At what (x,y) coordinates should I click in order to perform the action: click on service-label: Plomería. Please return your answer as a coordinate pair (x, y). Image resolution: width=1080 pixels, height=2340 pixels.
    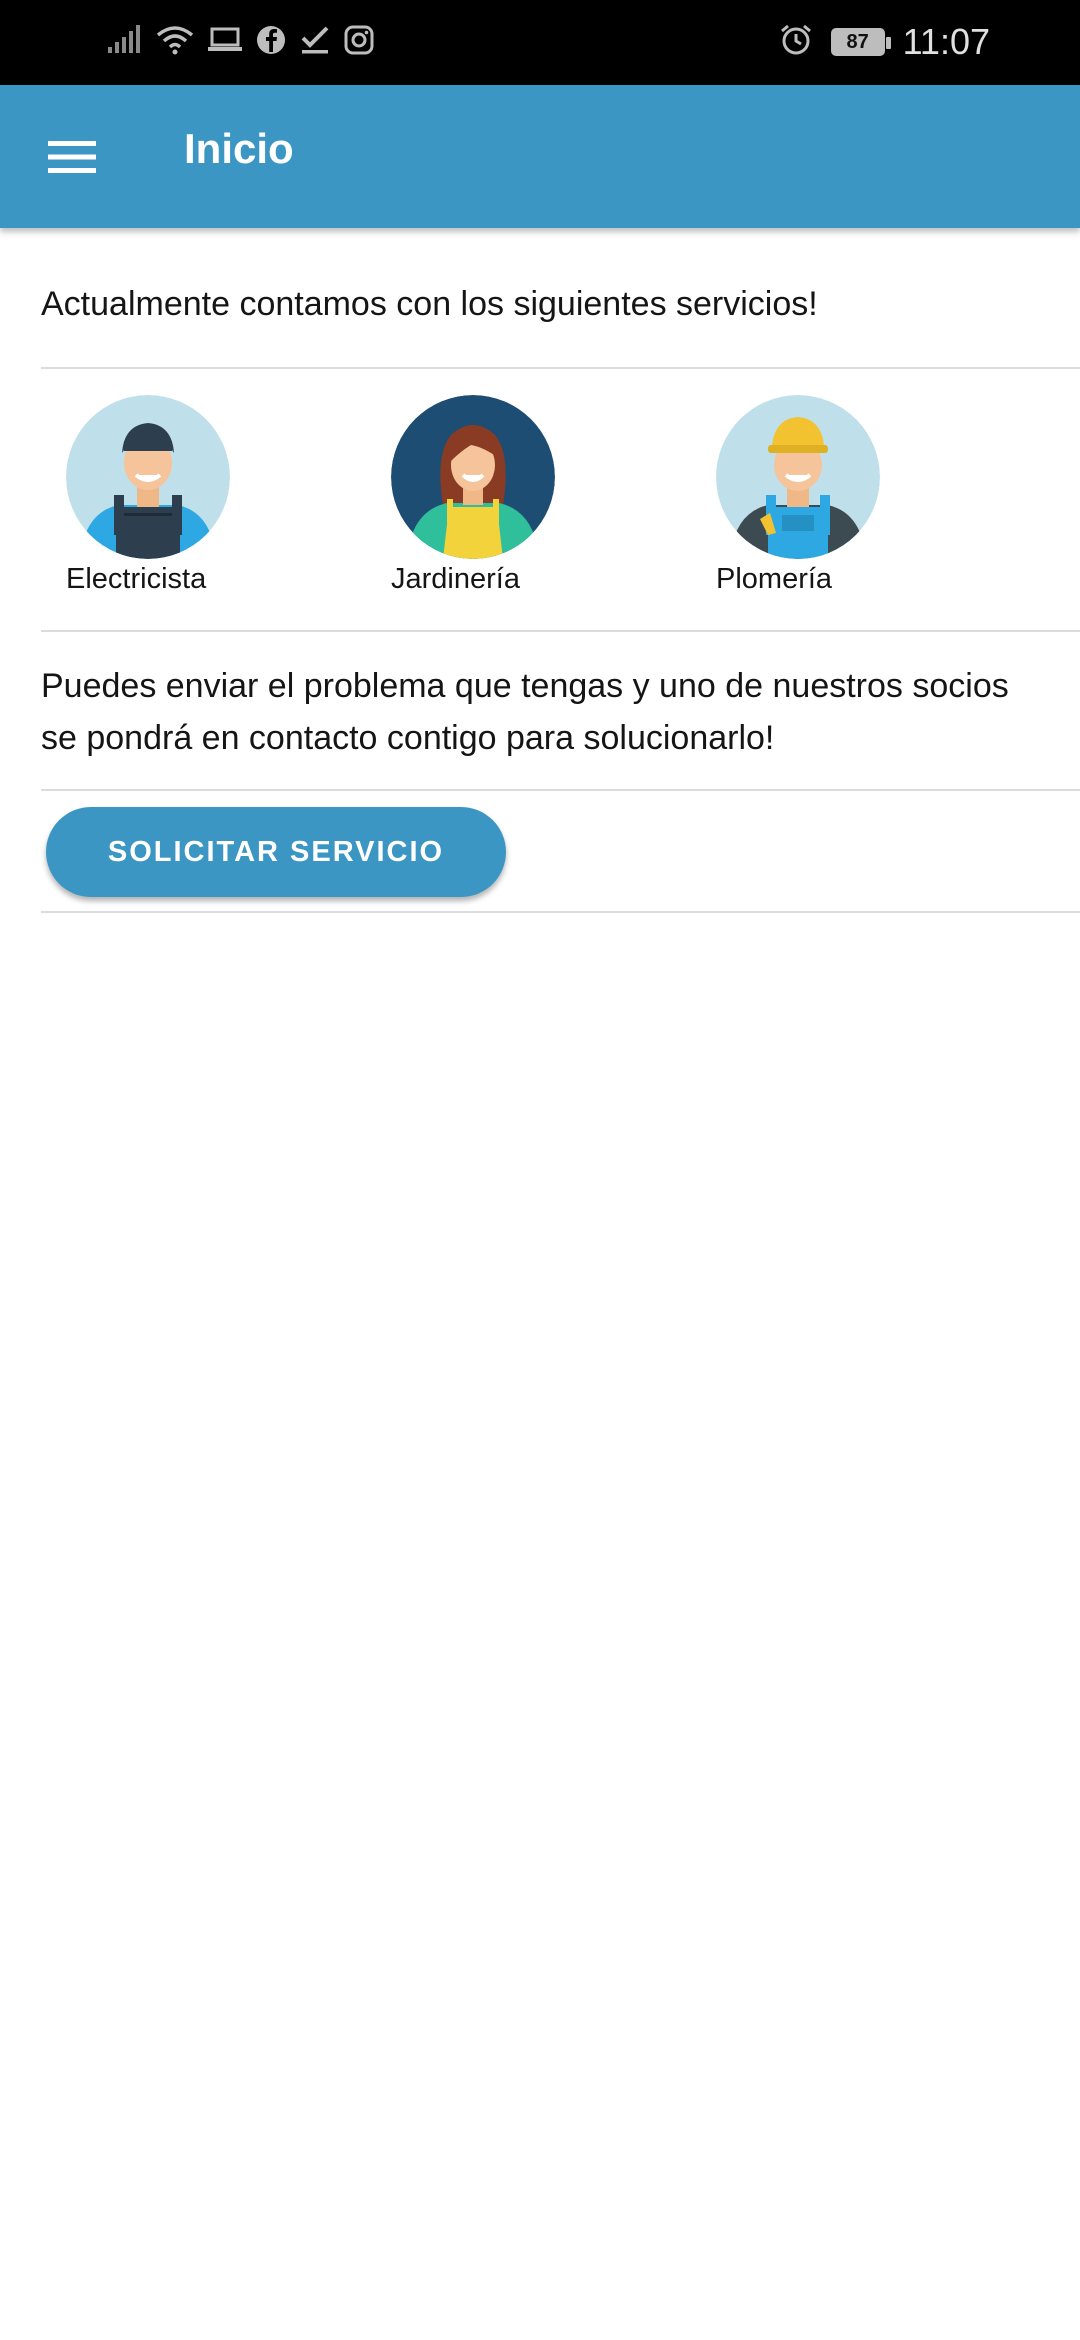
    Looking at the image, I should click on (774, 579).